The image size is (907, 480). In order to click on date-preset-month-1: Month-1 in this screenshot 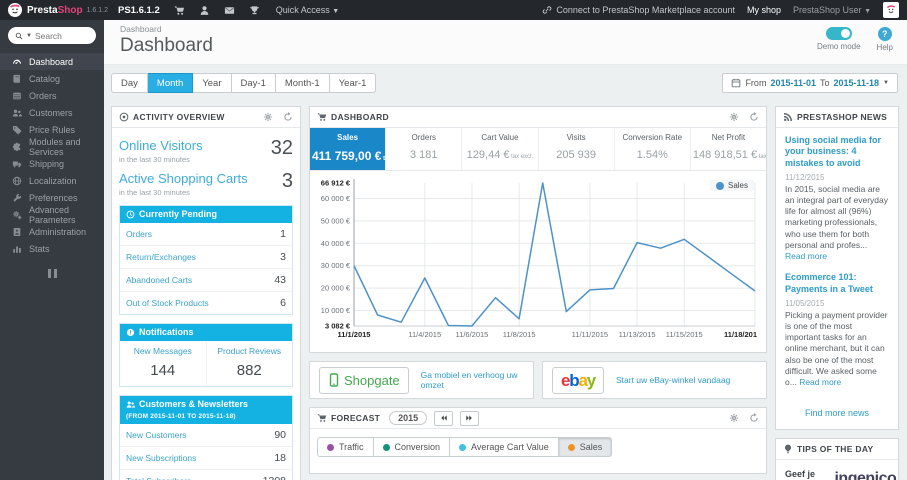, I will do `click(302, 83)`.